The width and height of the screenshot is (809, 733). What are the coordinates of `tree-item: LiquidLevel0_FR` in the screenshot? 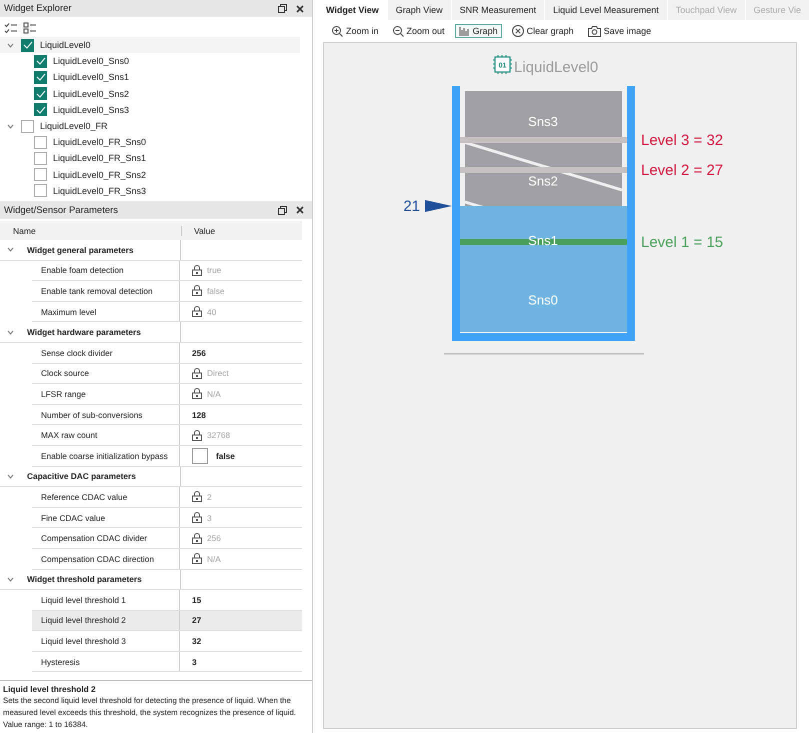 It's located at (150, 126).